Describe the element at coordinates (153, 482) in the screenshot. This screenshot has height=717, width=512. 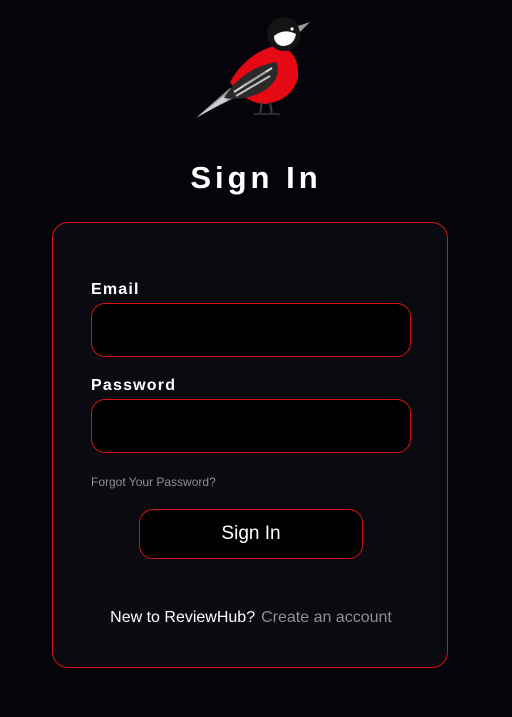
I see `forgot-password-link: Forgot Your Password?` at that location.